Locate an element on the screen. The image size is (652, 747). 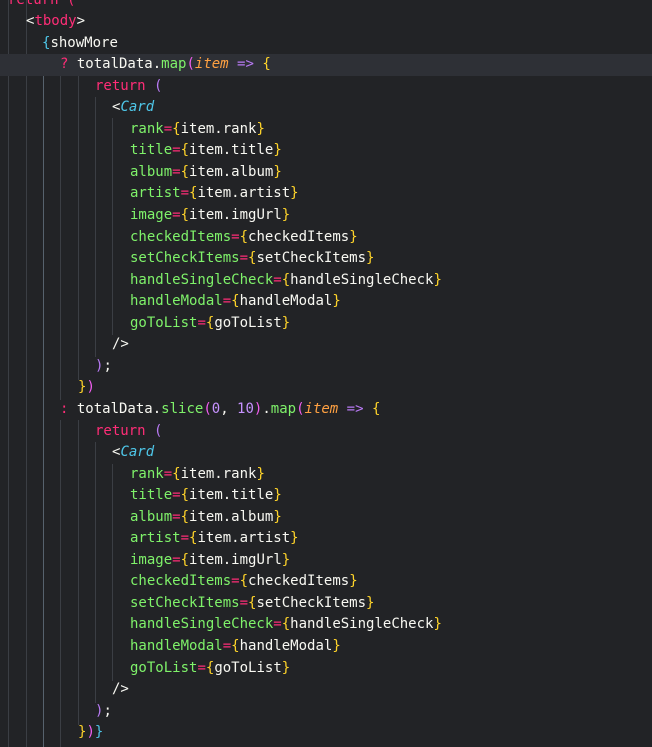
code-line-text: title={item.title} is located at coordinates (206, 496).